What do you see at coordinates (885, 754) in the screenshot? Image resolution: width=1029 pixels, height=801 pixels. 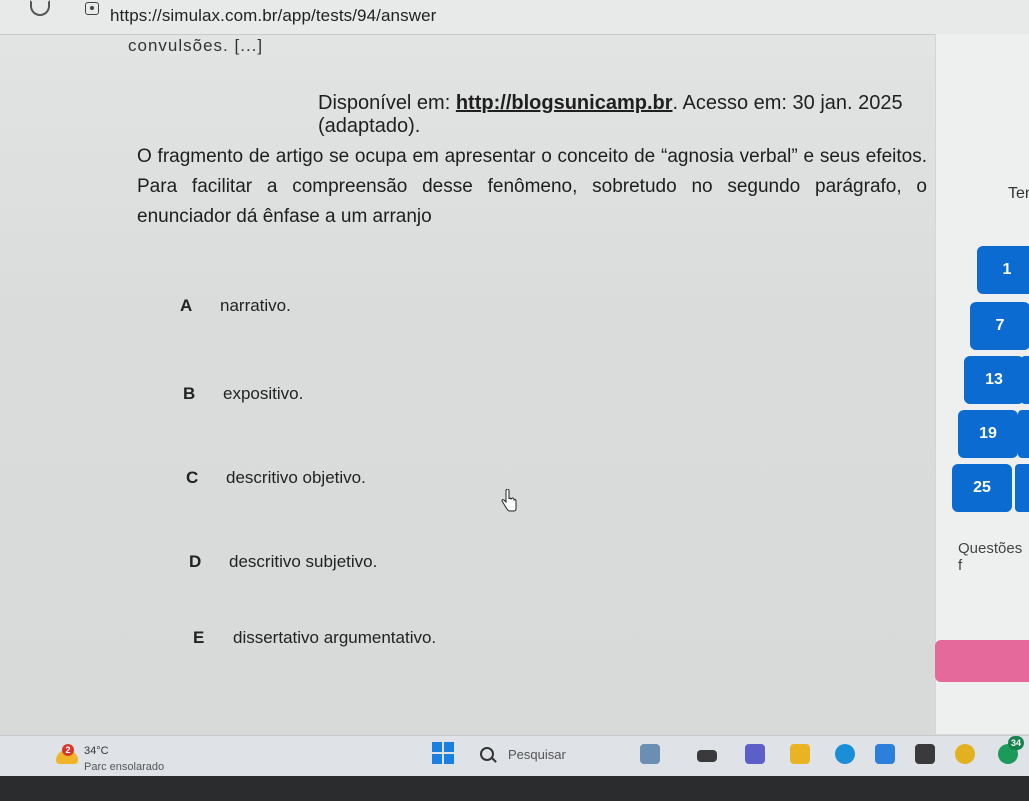 I see `store-icon` at bounding box center [885, 754].